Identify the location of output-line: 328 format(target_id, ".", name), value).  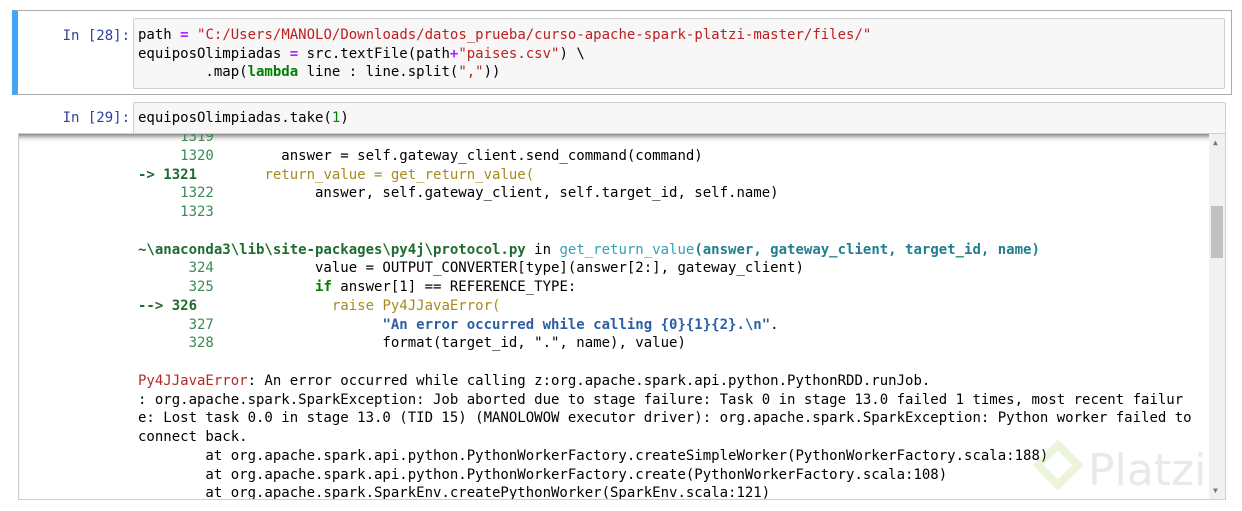
(665, 343).